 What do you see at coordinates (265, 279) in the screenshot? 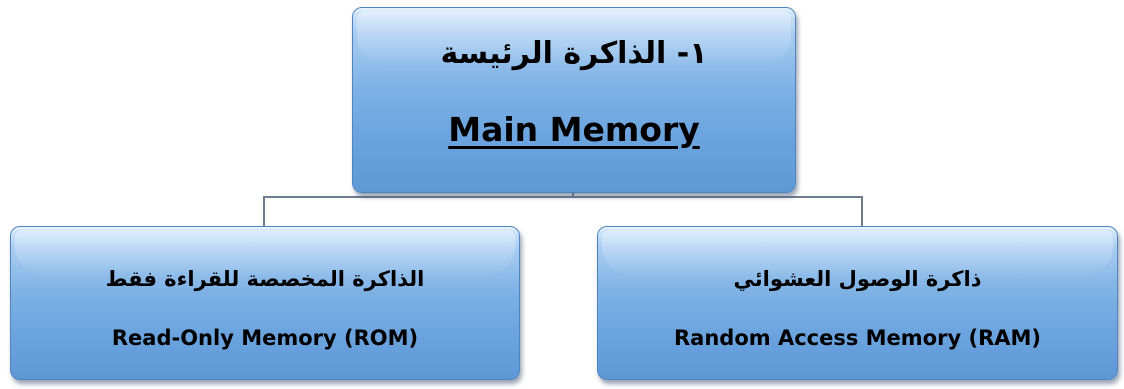
I see `rom-label-ar: الذاكرة المخصصة للقراءة فقط` at bounding box center [265, 279].